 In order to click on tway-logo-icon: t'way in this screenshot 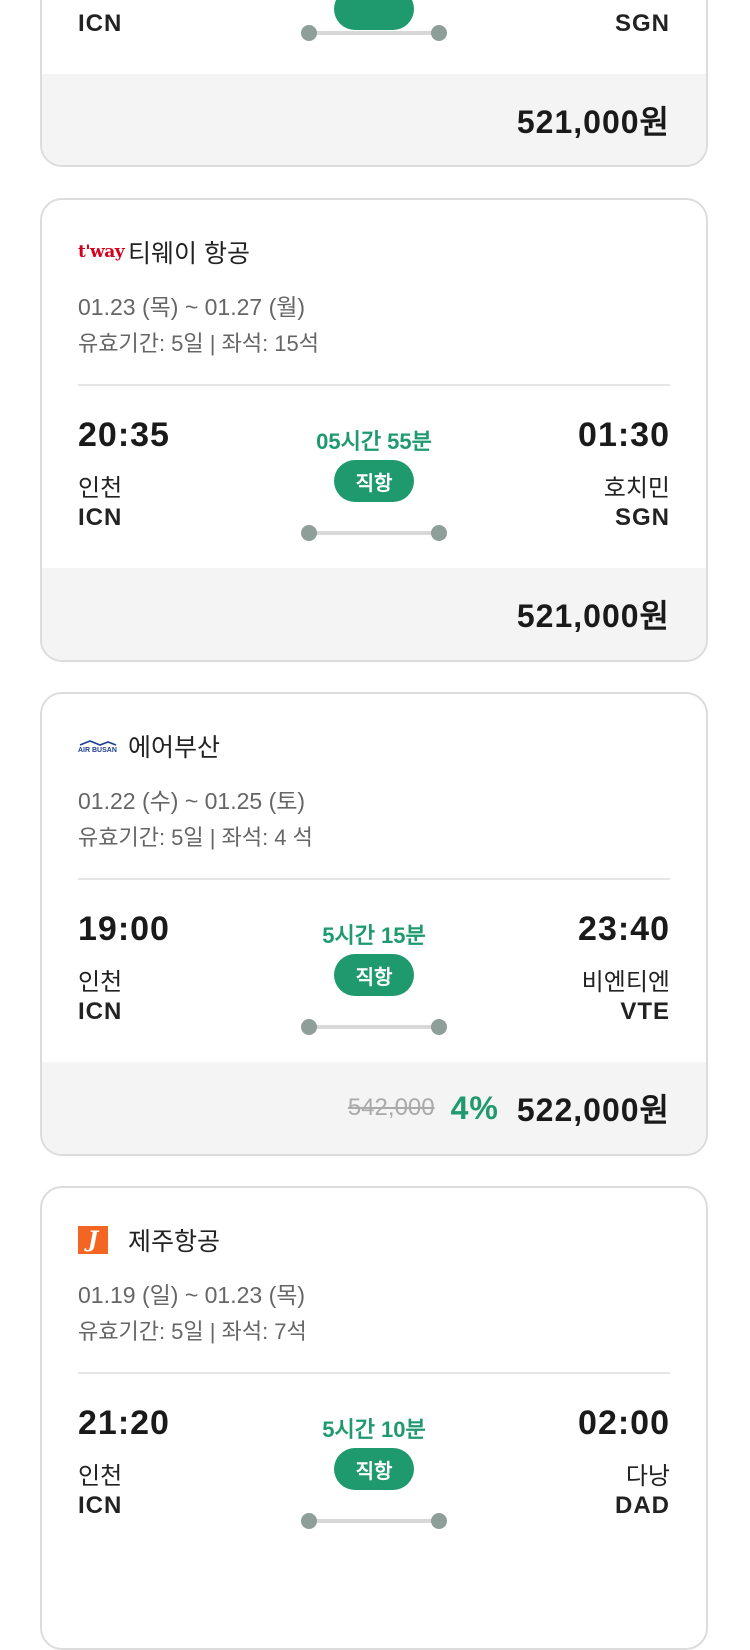, I will do `click(101, 252)`.